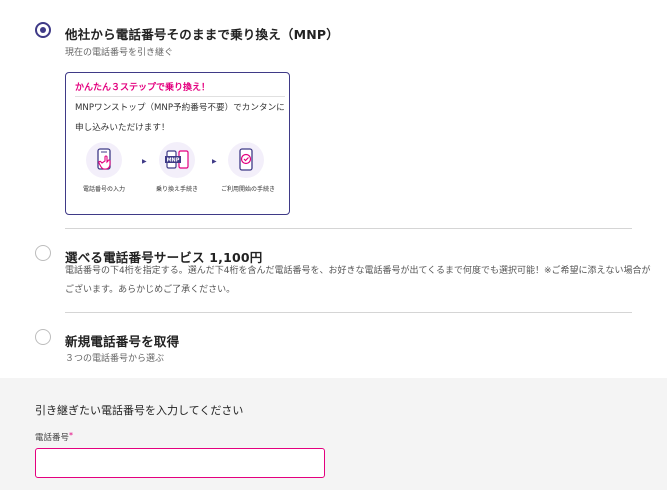 The width and height of the screenshot is (667, 490). I want to click on check-phone-icon, so click(246, 160).